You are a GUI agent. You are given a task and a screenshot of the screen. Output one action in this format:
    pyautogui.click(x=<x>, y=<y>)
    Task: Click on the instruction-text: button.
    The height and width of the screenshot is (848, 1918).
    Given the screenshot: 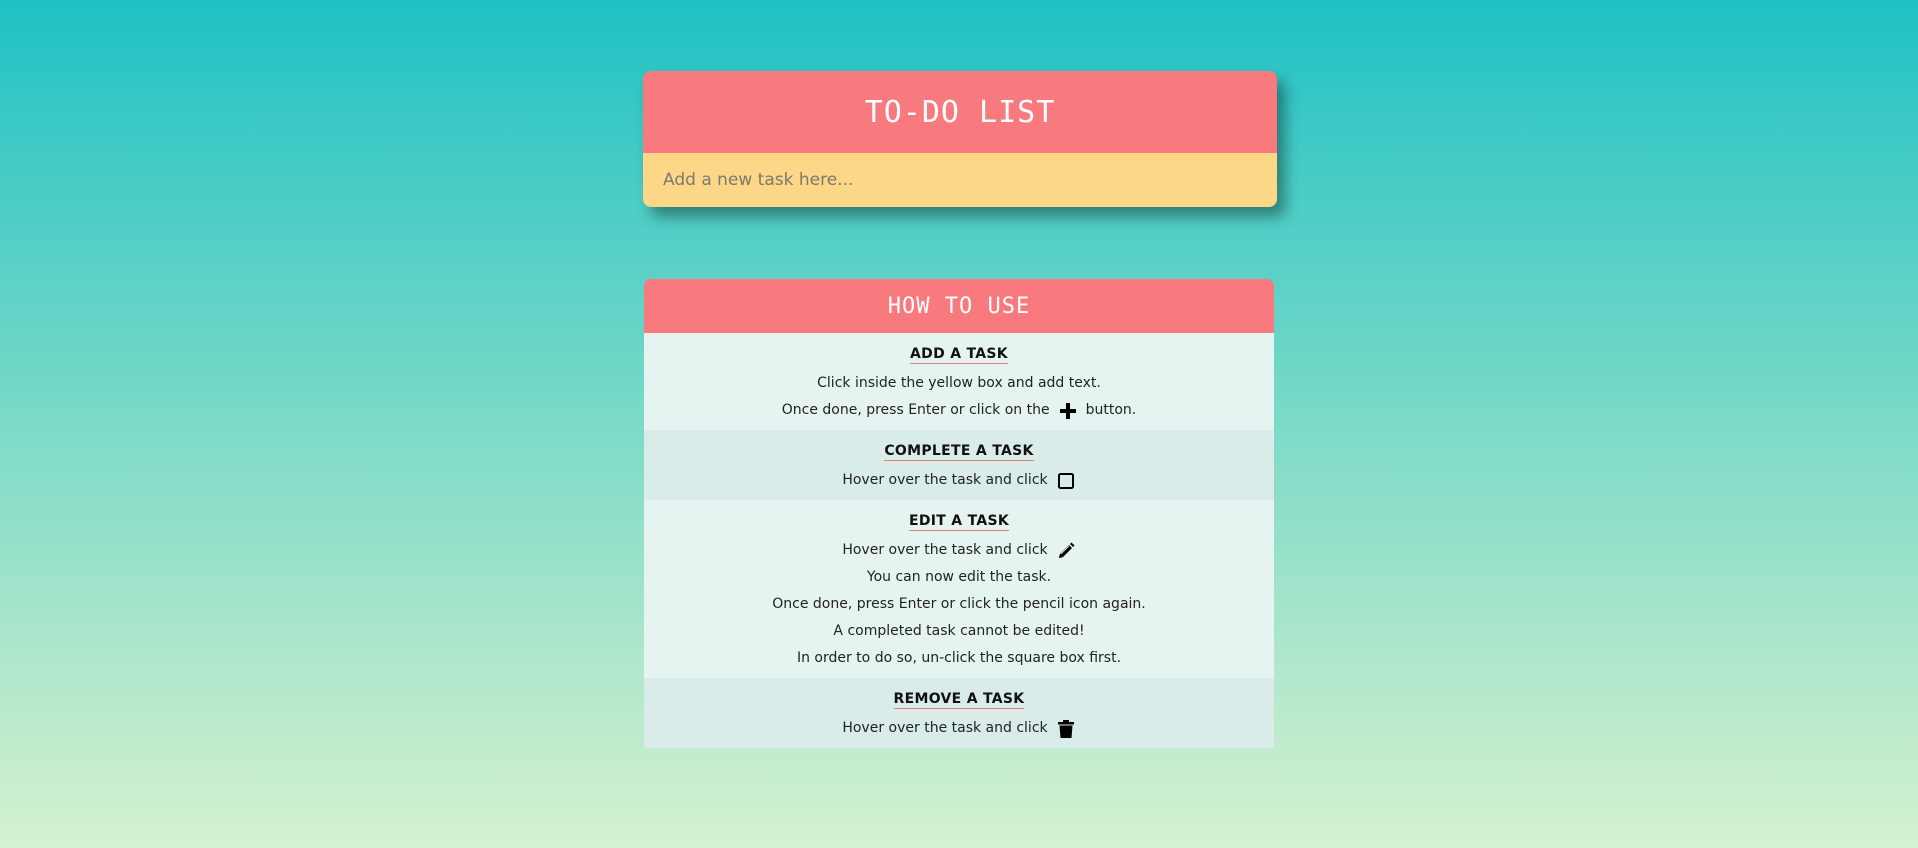 What is the action you would take?
    pyautogui.click(x=1111, y=410)
    